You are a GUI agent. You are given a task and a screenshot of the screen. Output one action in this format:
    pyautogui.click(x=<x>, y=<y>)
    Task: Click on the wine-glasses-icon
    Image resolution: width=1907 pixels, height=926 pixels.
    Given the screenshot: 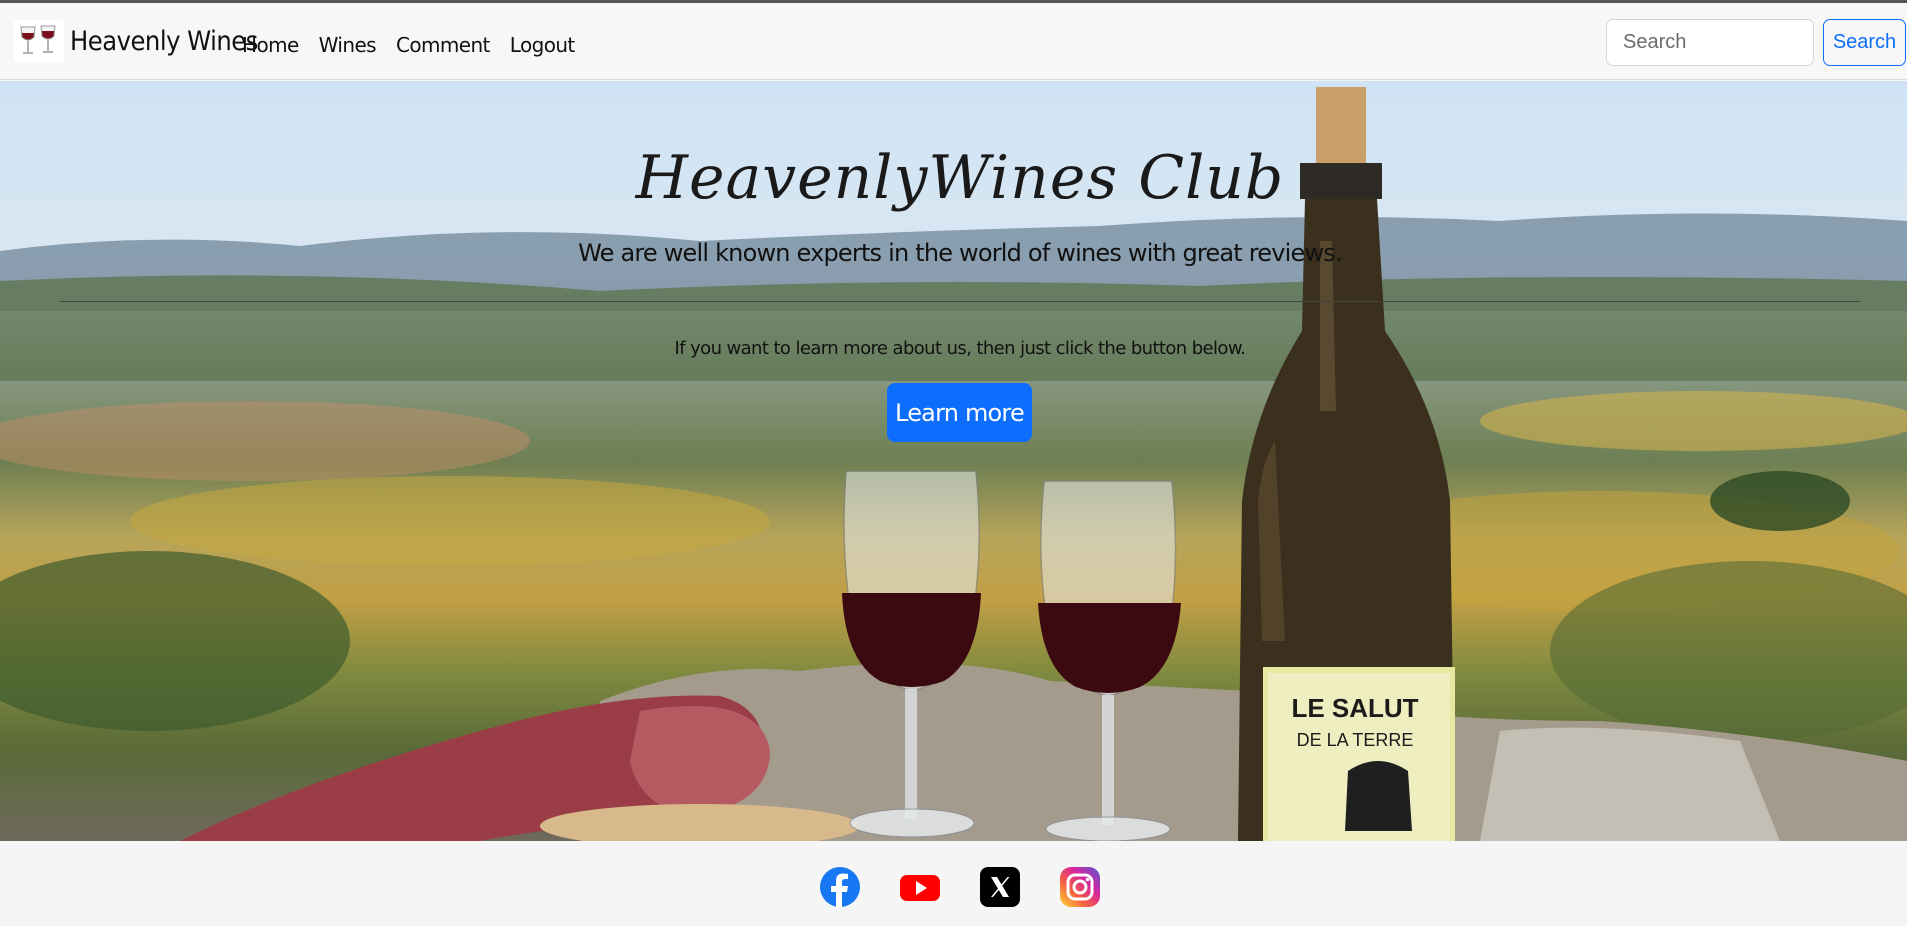 What is the action you would take?
    pyautogui.click(x=39, y=41)
    